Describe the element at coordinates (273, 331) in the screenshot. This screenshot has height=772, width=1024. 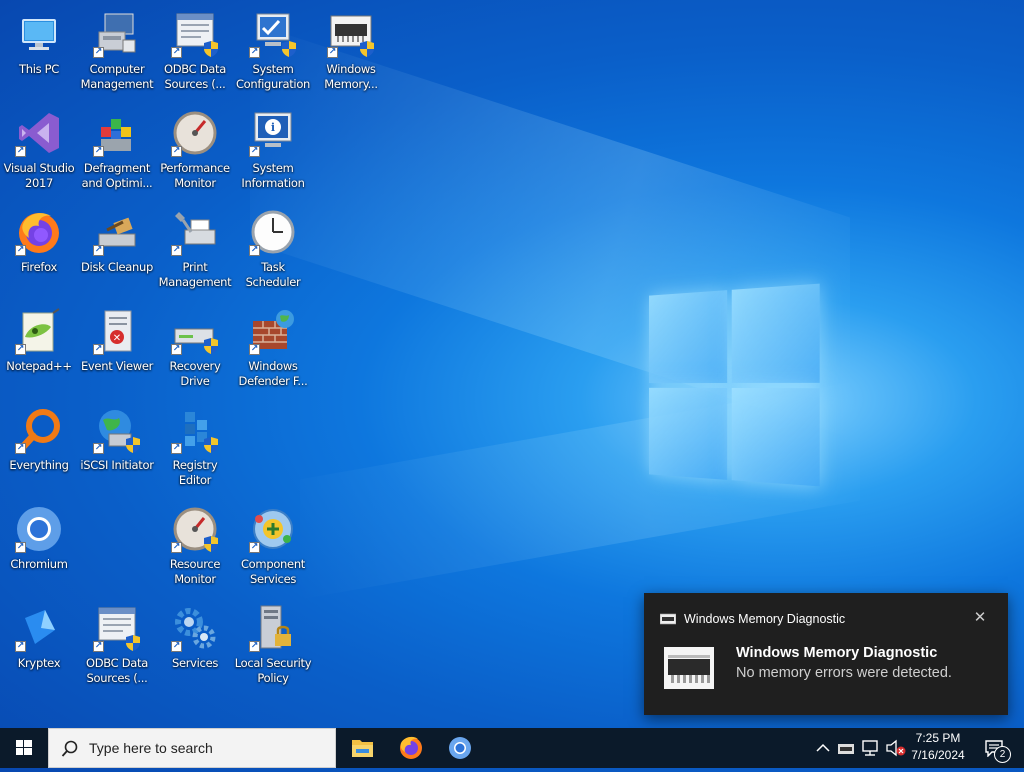
I see `firewall-icon: ↗` at that location.